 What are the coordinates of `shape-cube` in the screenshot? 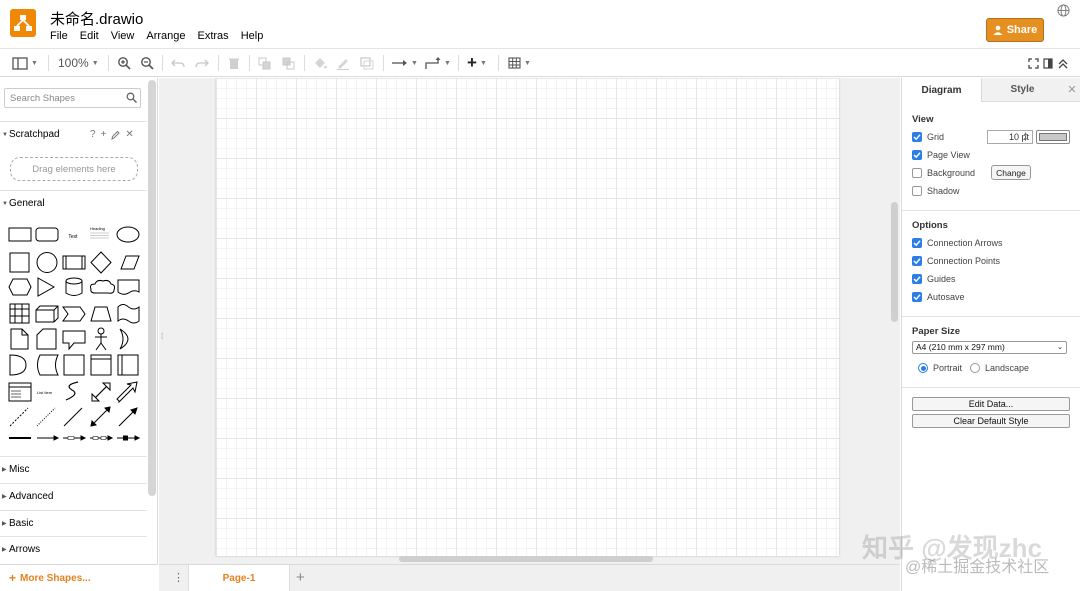 It's located at (47, 314).